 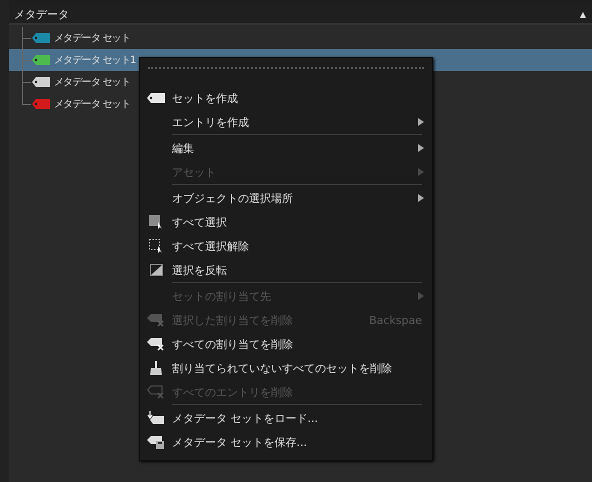 I want to click on tree-item-label: メタデータ セット1, so click(x=95, y=60).